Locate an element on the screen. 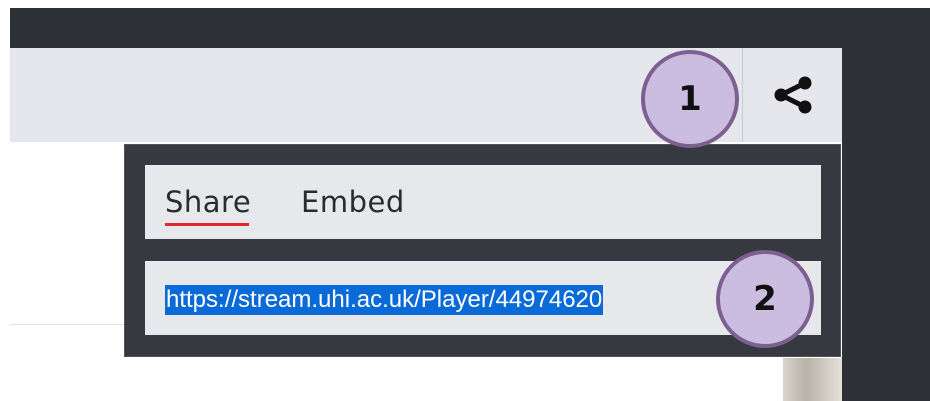 The height and width of the screenshot is (401, 930). share-url-text: https://stream.uhi.ac.uk/Player/44974620 is located at coordinates (384, 300).